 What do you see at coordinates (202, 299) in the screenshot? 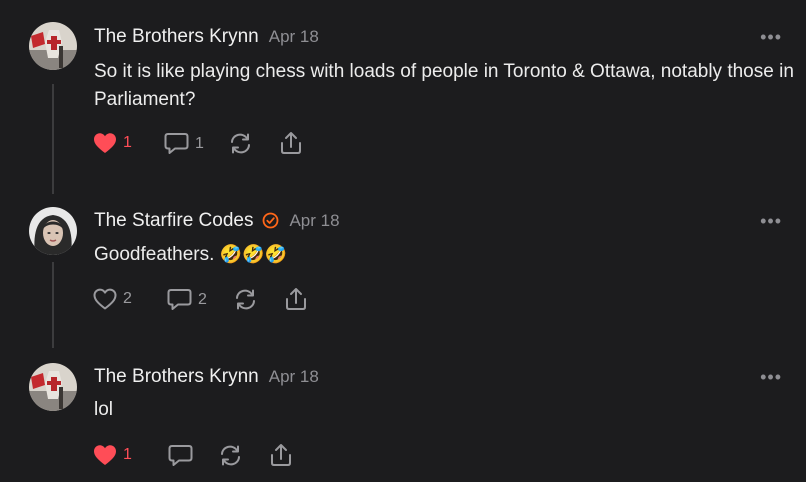
I see `reply-count: 2` at bounding box center [202, 299].